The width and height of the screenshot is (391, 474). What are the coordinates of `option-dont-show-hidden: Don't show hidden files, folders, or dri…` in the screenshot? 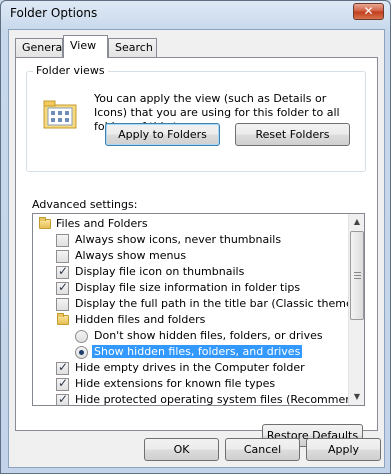 It's located at (192, 336).